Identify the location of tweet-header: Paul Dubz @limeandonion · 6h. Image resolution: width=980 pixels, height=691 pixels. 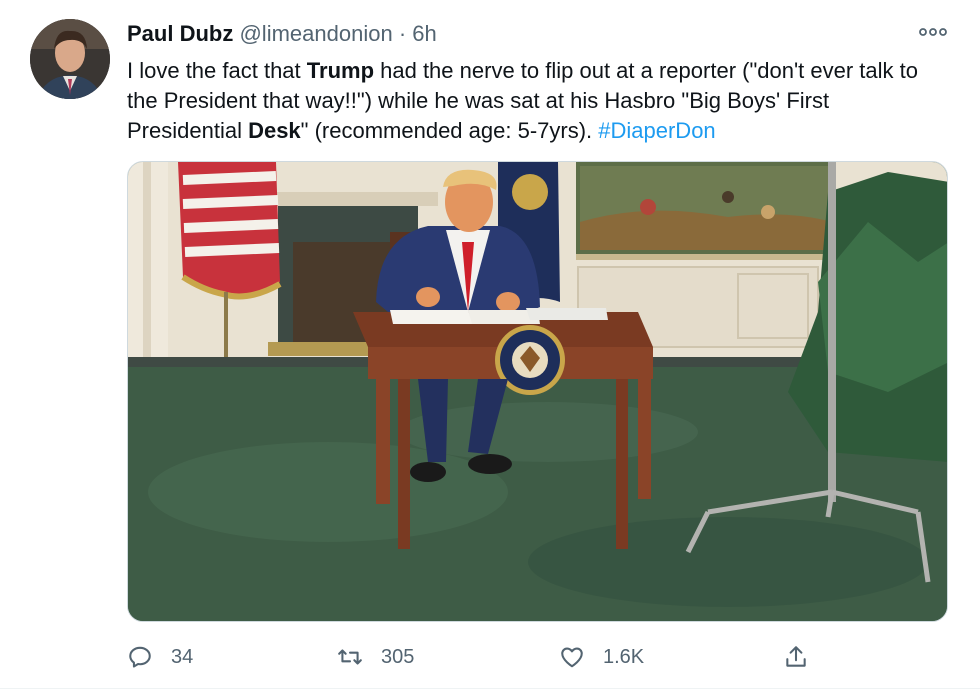
(282, 34).